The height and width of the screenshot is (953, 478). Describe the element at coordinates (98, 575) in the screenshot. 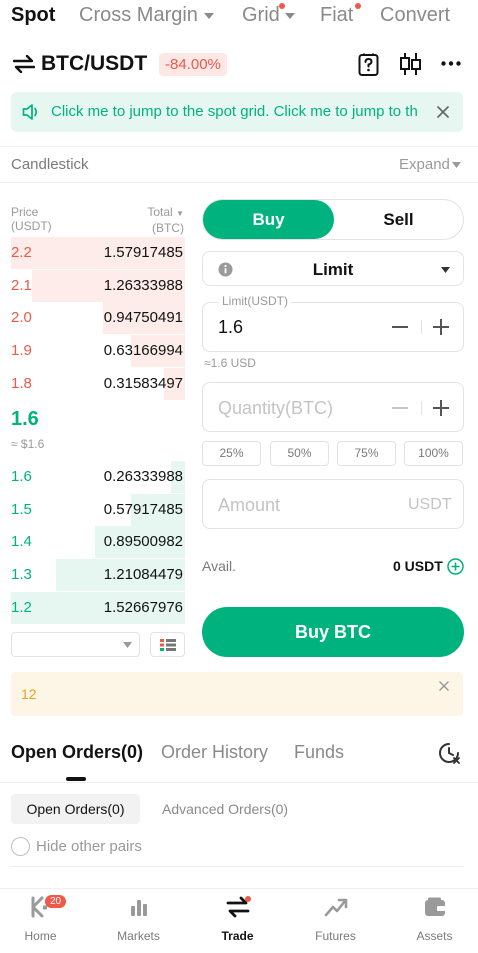

I see `bid-row: 1.3 1.21084479` at that location.